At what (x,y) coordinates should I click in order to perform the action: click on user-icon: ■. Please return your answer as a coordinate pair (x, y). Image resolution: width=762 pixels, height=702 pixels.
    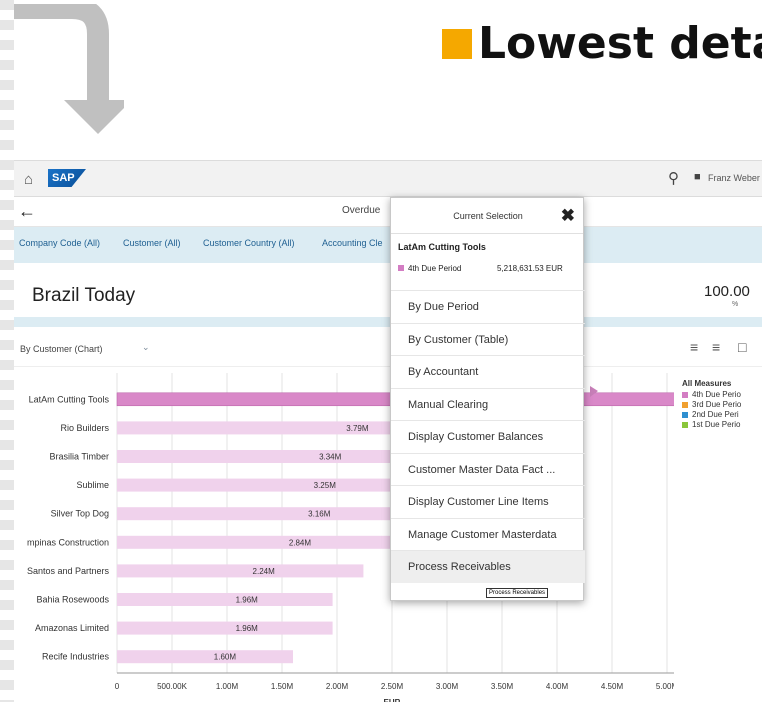
    Looking at the image, I should click on (697, 177).